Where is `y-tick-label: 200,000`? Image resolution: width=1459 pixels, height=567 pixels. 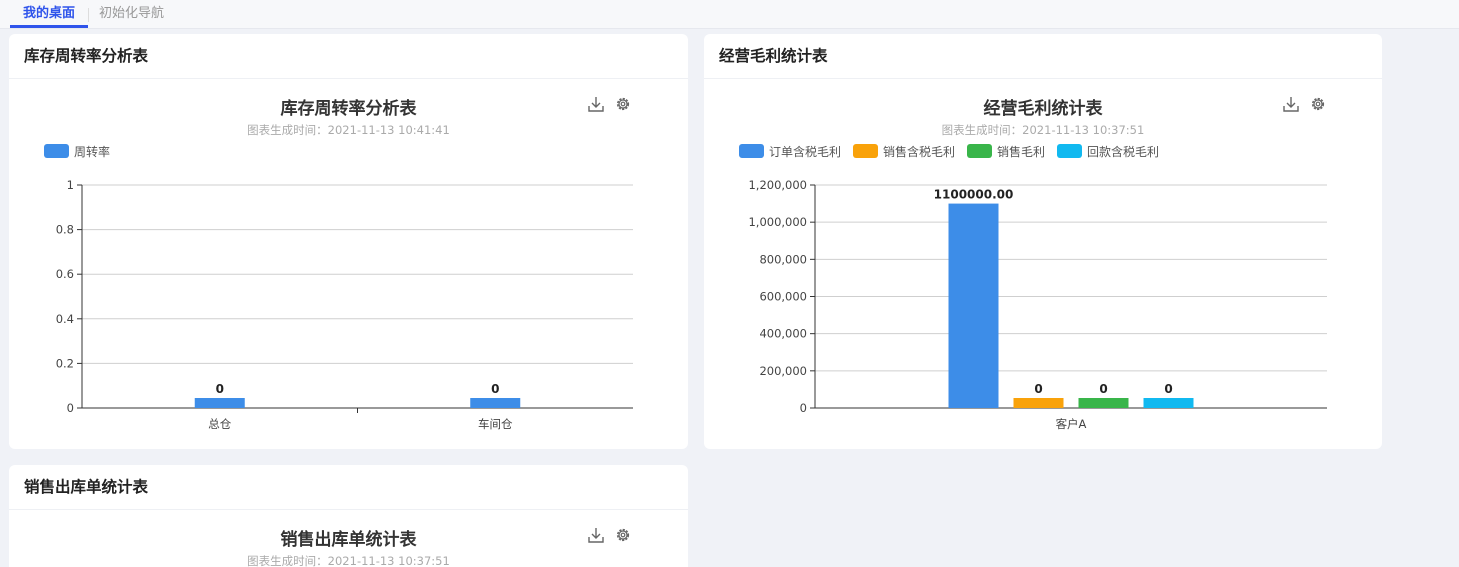
y-tick-label: 200,000 is located at coordinates (783, 371).